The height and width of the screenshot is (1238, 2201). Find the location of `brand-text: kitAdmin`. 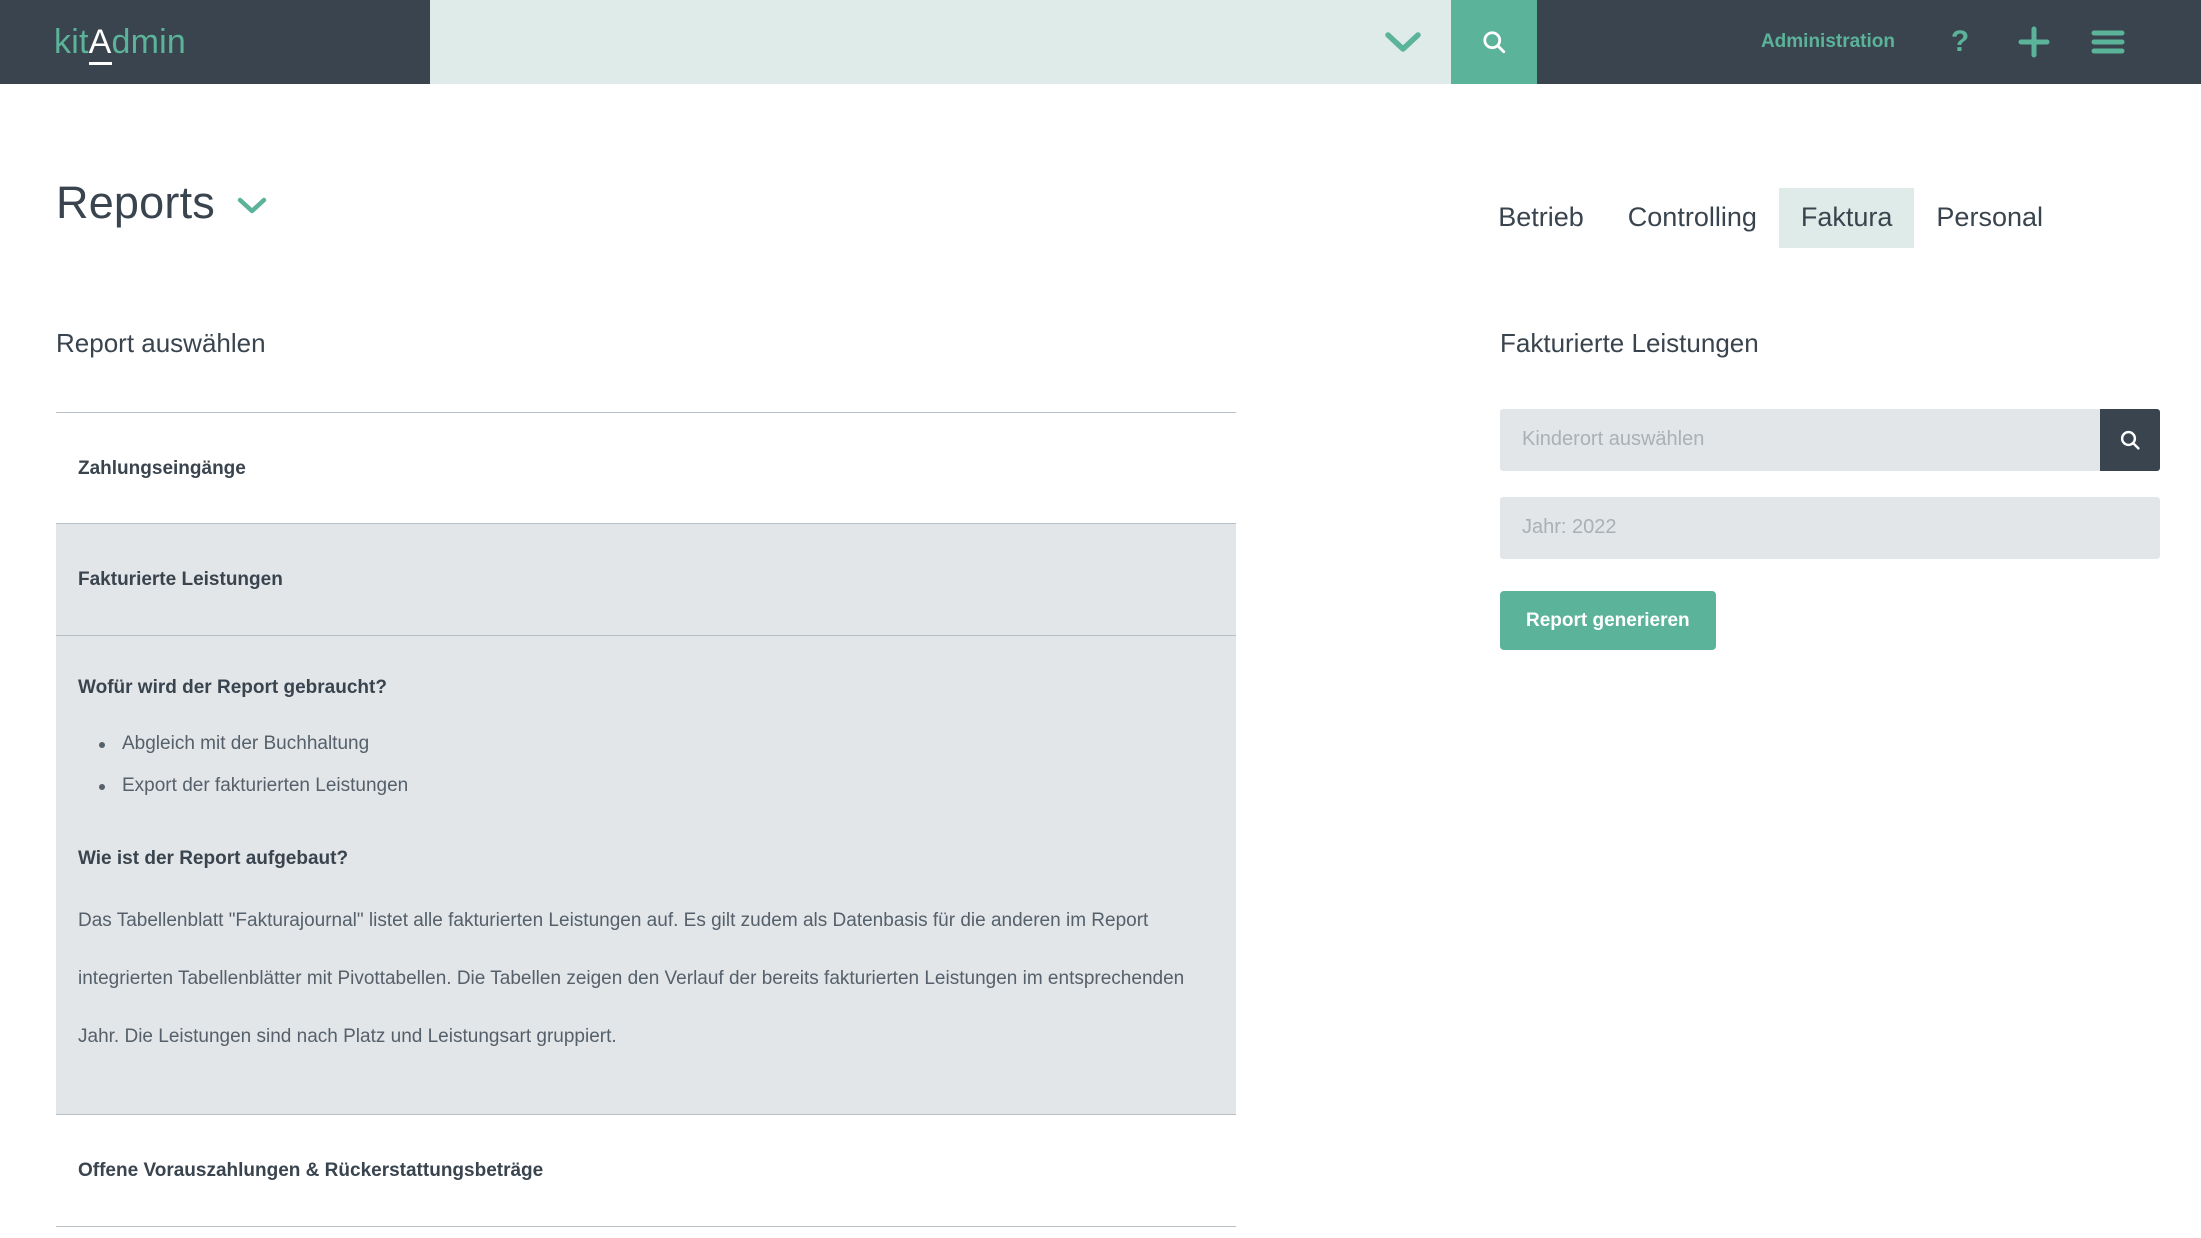

brand-text: kitAdmin is located at coordinates (120, 44).